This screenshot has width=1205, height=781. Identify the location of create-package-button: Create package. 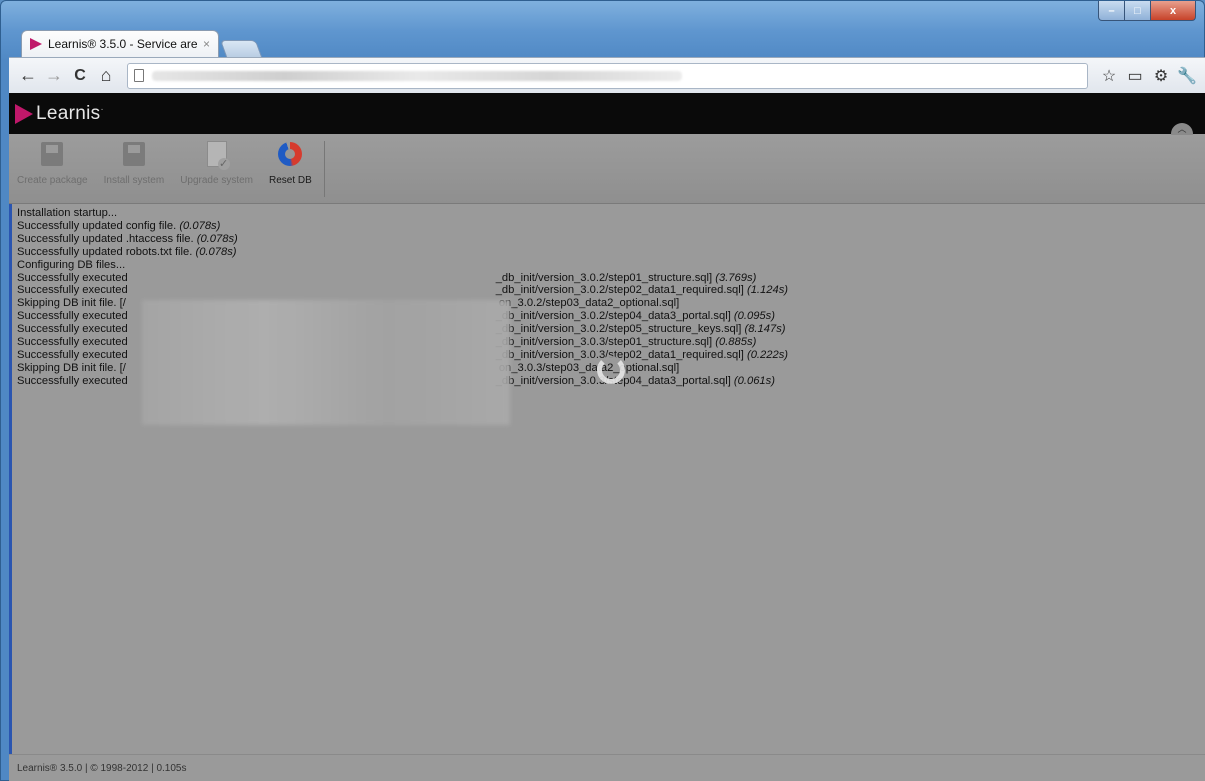
(52, 162).